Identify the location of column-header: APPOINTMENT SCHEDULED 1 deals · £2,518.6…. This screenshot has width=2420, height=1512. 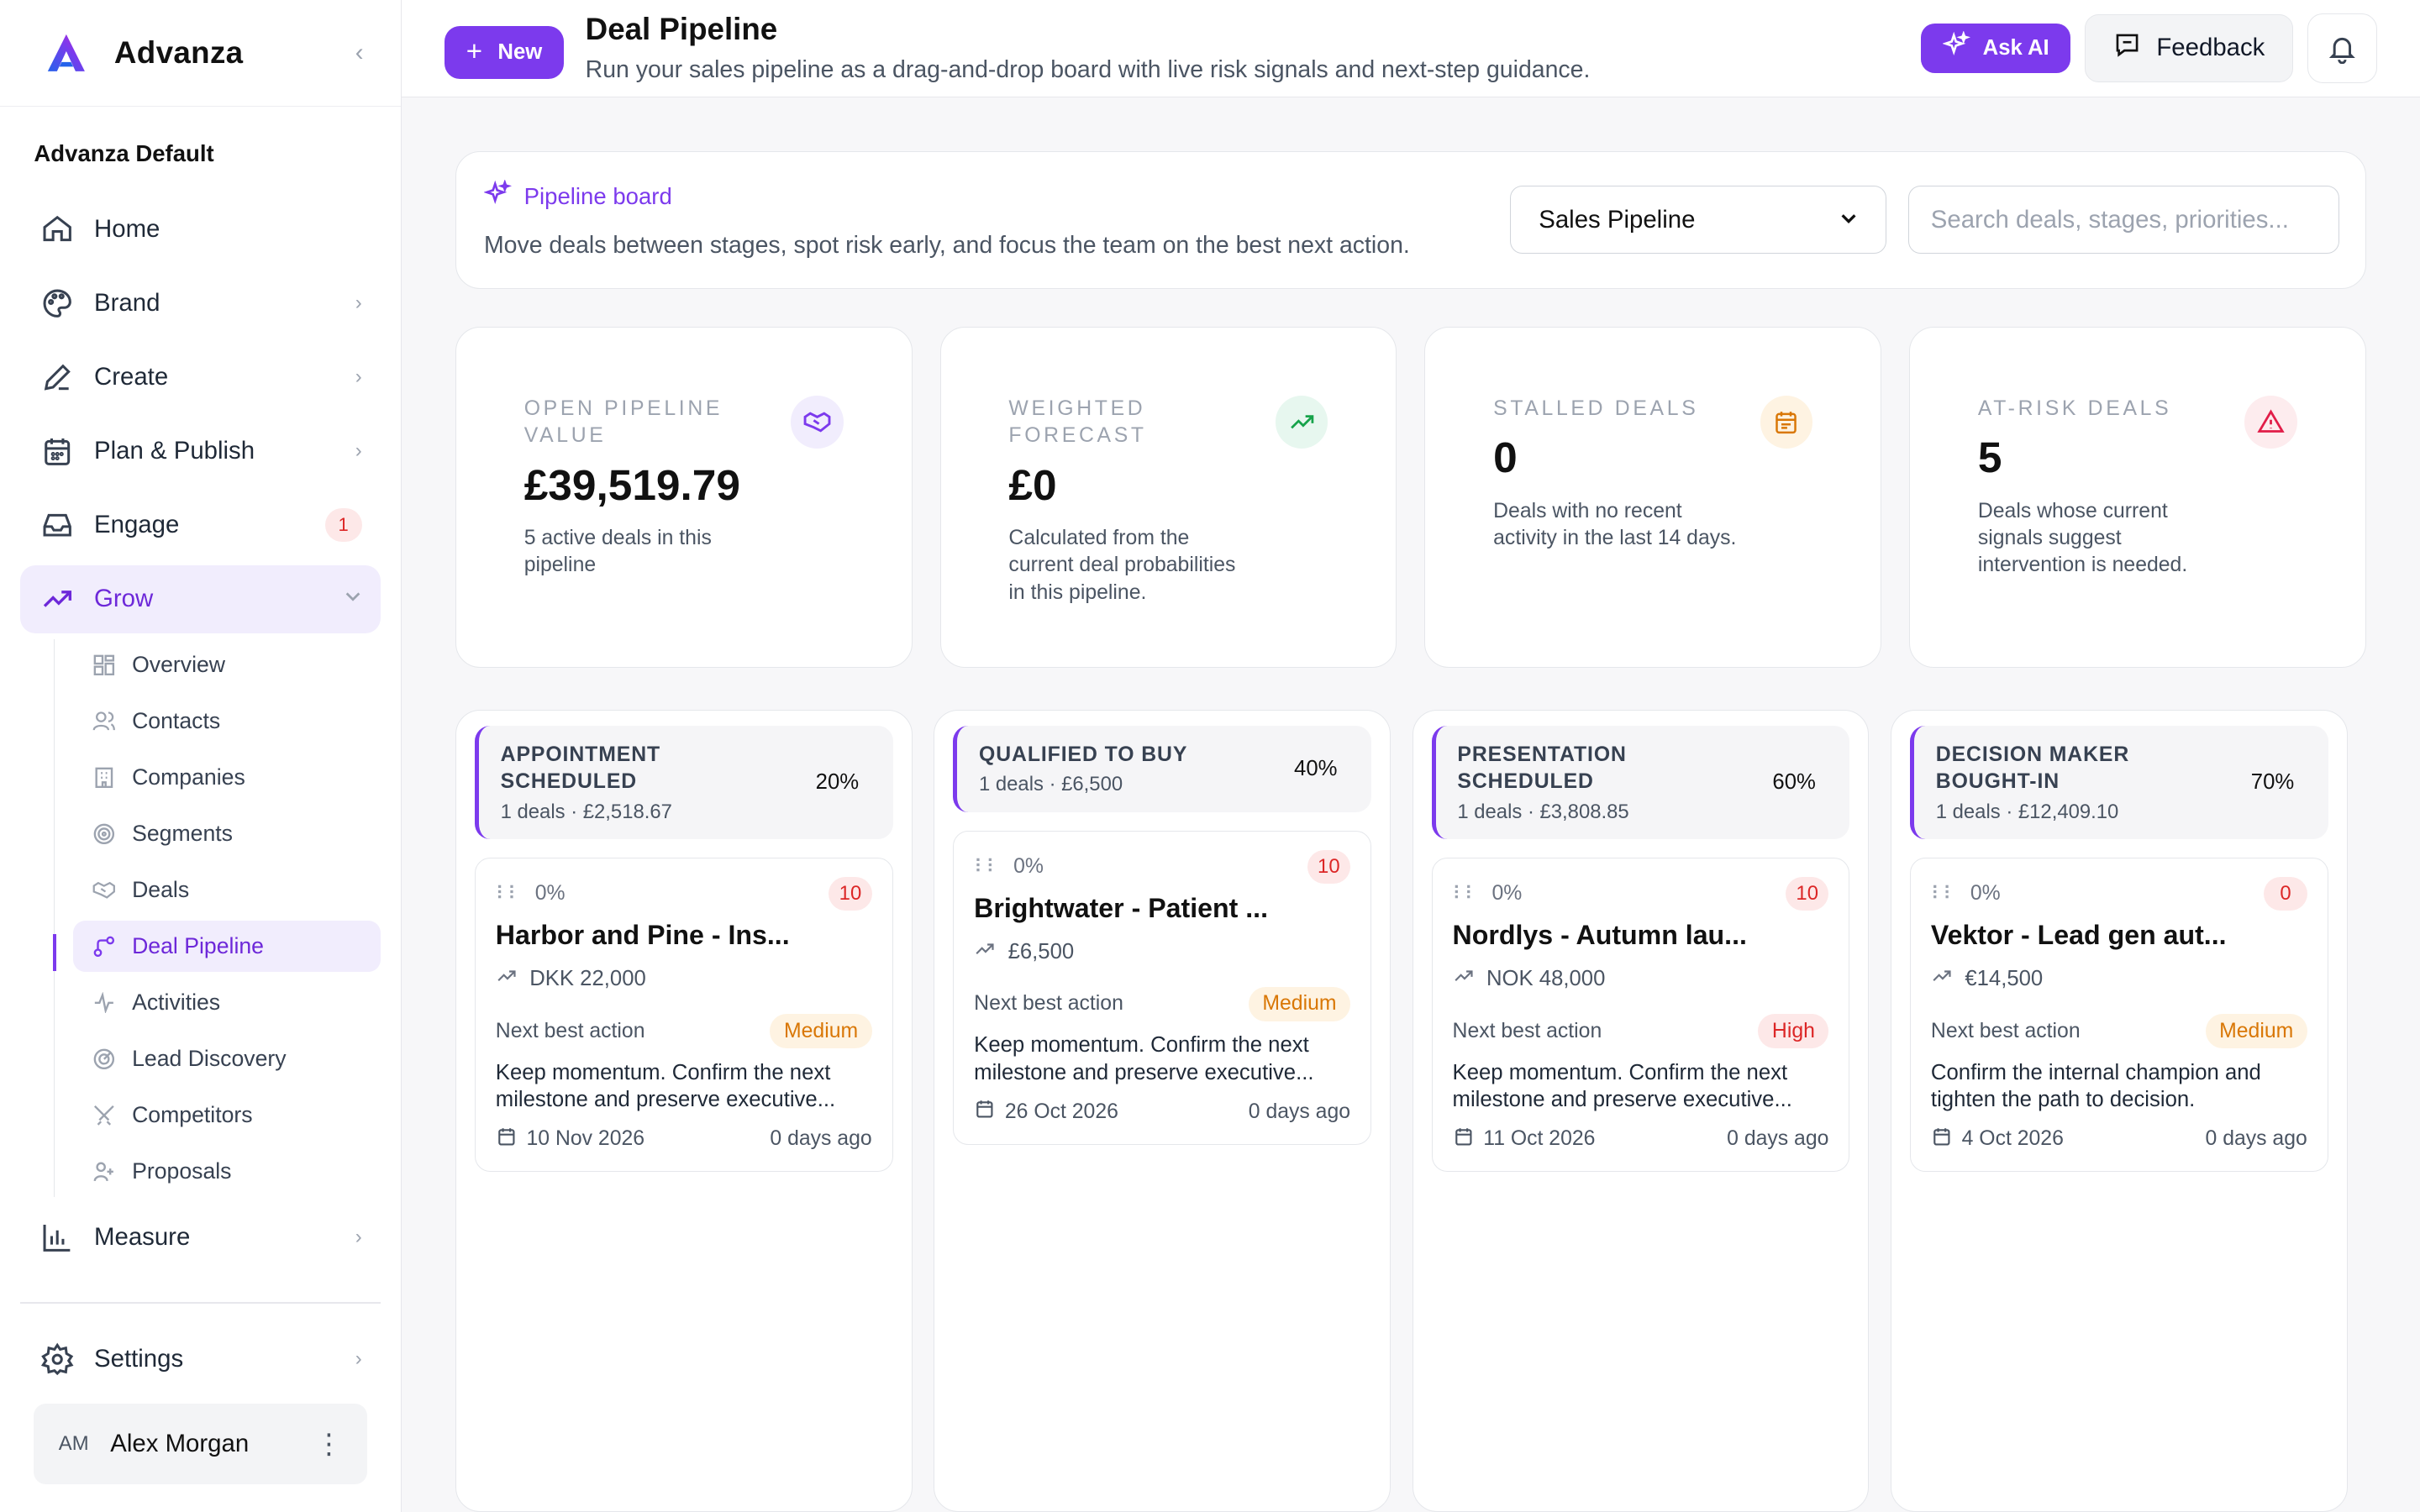
(683, 782).